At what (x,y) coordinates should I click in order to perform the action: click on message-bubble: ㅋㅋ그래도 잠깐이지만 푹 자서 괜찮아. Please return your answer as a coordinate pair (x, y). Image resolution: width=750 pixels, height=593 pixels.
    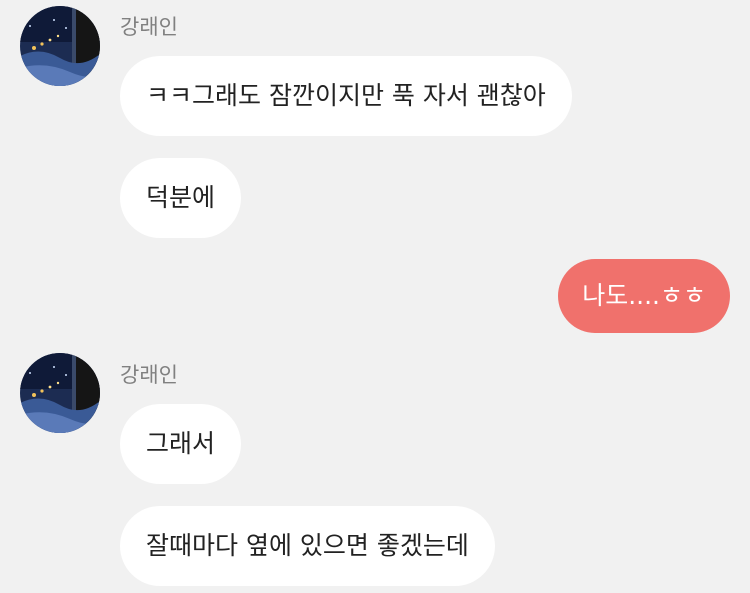
    Looking at the image, I should click on (346, 96).